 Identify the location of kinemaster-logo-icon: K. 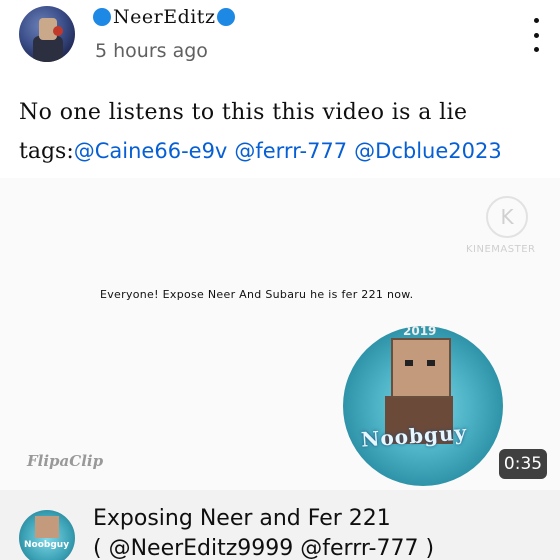
(507, 217).